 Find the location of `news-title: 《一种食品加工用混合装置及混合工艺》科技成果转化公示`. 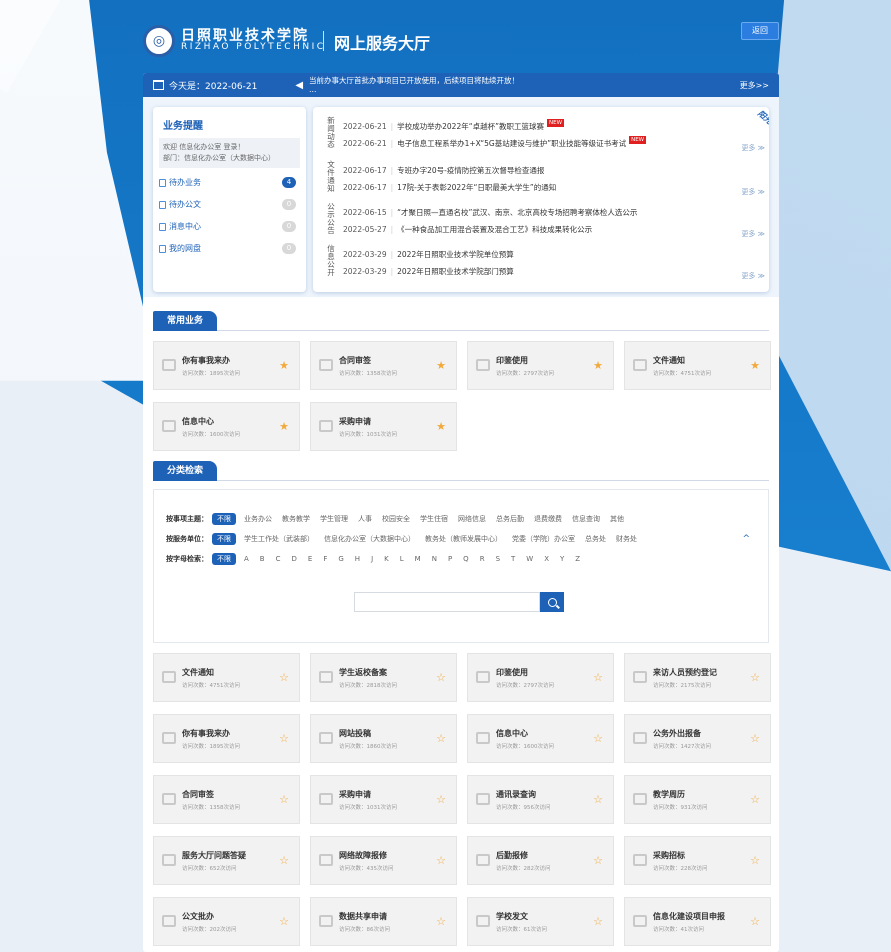

news-title: 《一种食品加工用混合装置及混合工艺》科技成果转化公示 is located at coordinates (494, 229).